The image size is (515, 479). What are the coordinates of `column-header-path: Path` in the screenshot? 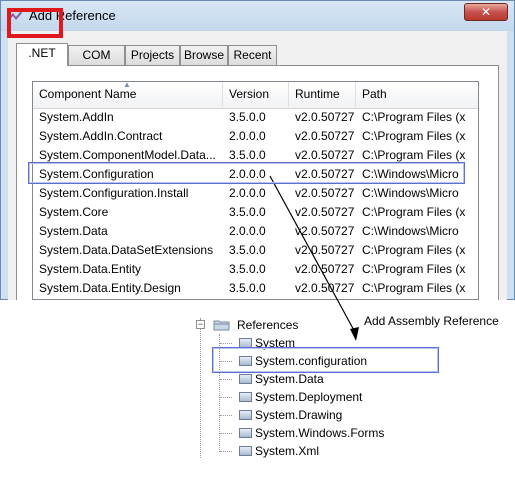 It's located at (417, 94).